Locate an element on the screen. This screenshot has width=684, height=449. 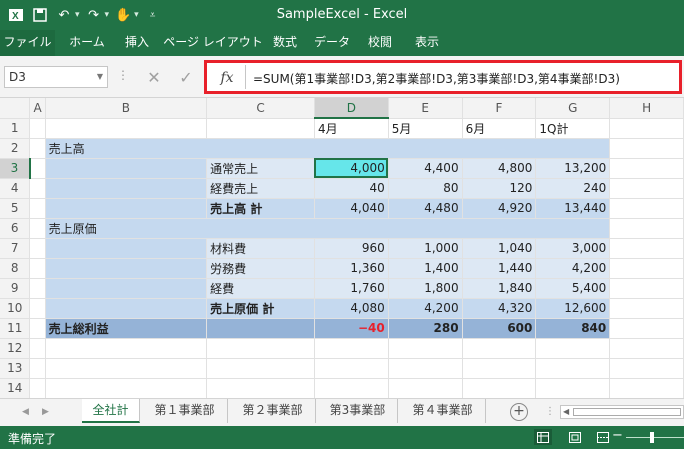
tab-view: 表示 is located at coordinates (427, 43).